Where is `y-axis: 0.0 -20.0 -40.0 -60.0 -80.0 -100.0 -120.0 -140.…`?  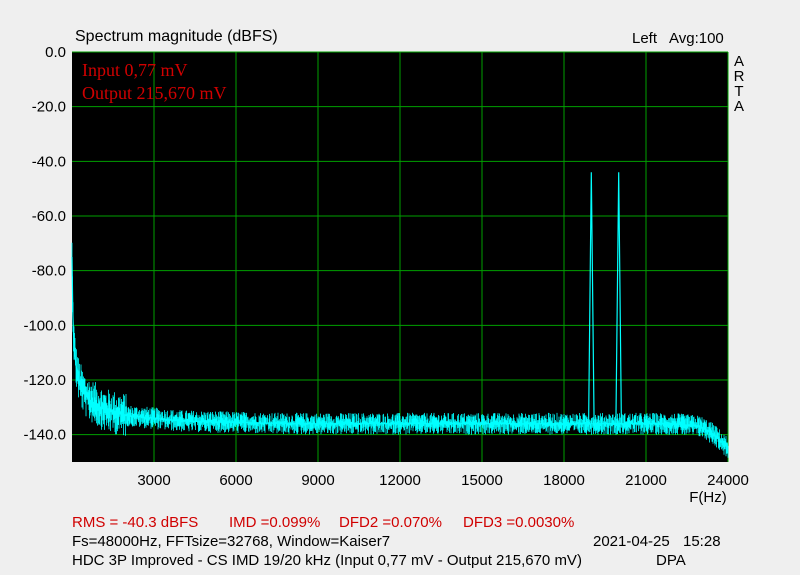 y-axis: 0.0 -20.0 -40.0 -60.0 -80.0 -100.0 -120.0 -140.… is located at coordinates (44, 244).